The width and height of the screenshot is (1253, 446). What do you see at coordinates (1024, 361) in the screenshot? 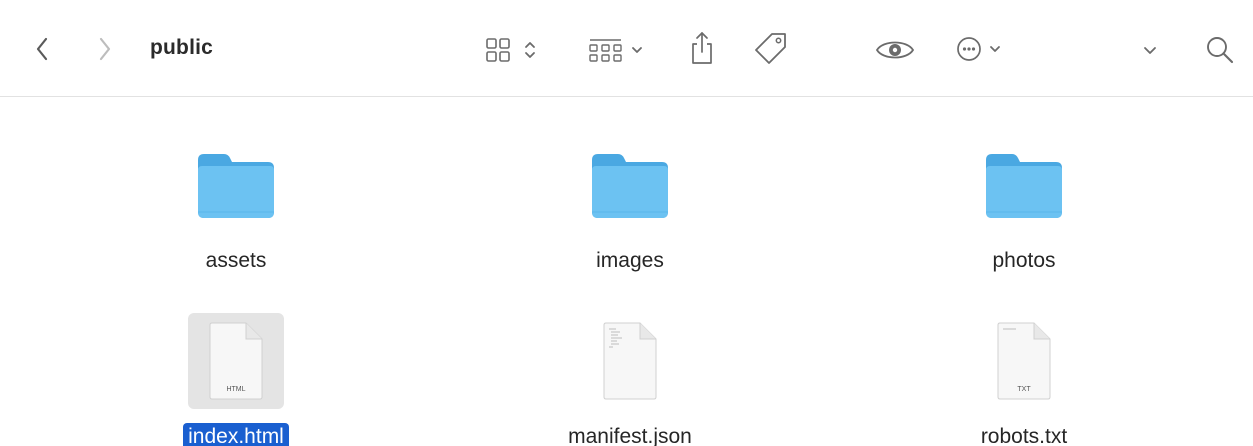
I see `text-document-icon: TXT` at bounding box center [1024, 361].